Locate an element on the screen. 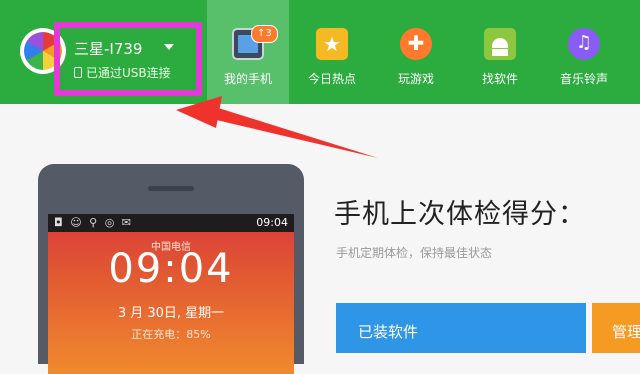 This screenshot has width=640, height=374. phone-status-bar: ◘ ☺ ⚲ ◎ ✉ 09:04 is located at coordinates (171, 223).